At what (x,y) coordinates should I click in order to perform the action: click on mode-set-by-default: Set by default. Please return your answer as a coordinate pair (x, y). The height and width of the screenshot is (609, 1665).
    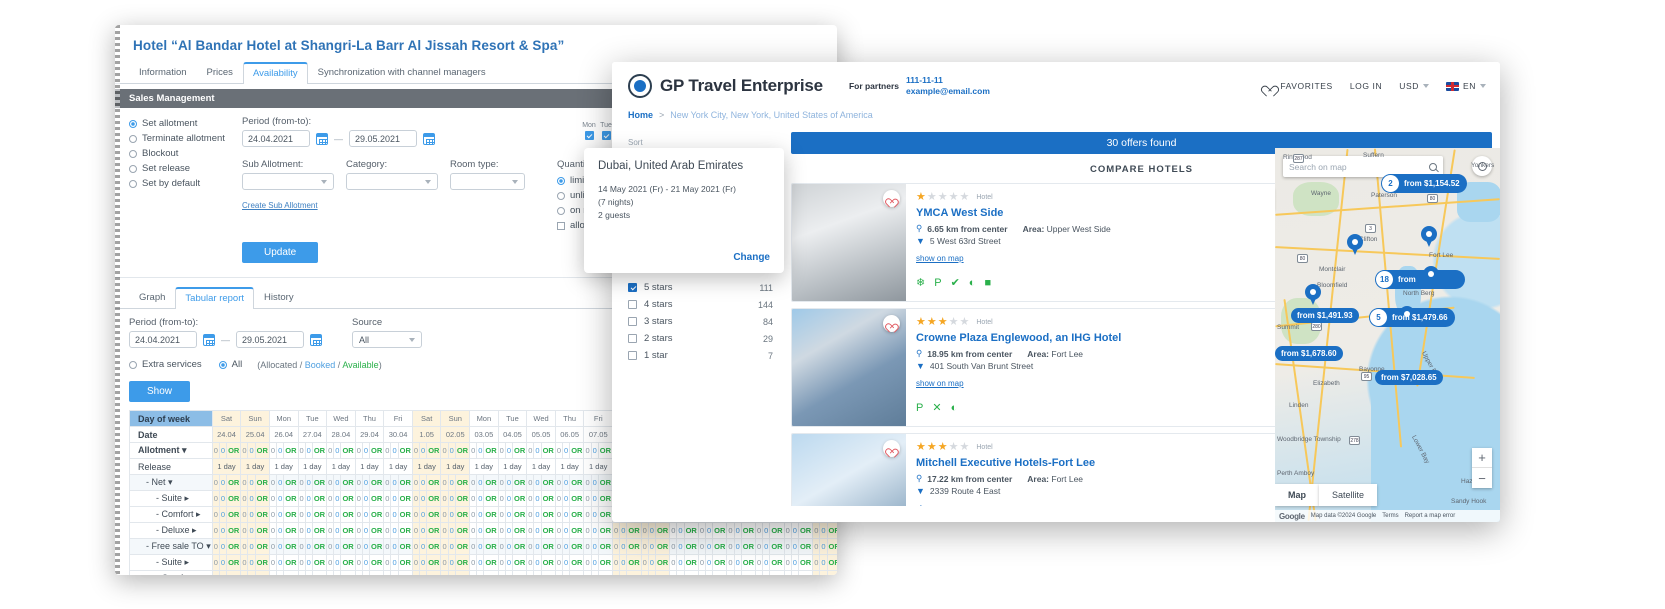
    Looking at the image, I should click on (181, 183).